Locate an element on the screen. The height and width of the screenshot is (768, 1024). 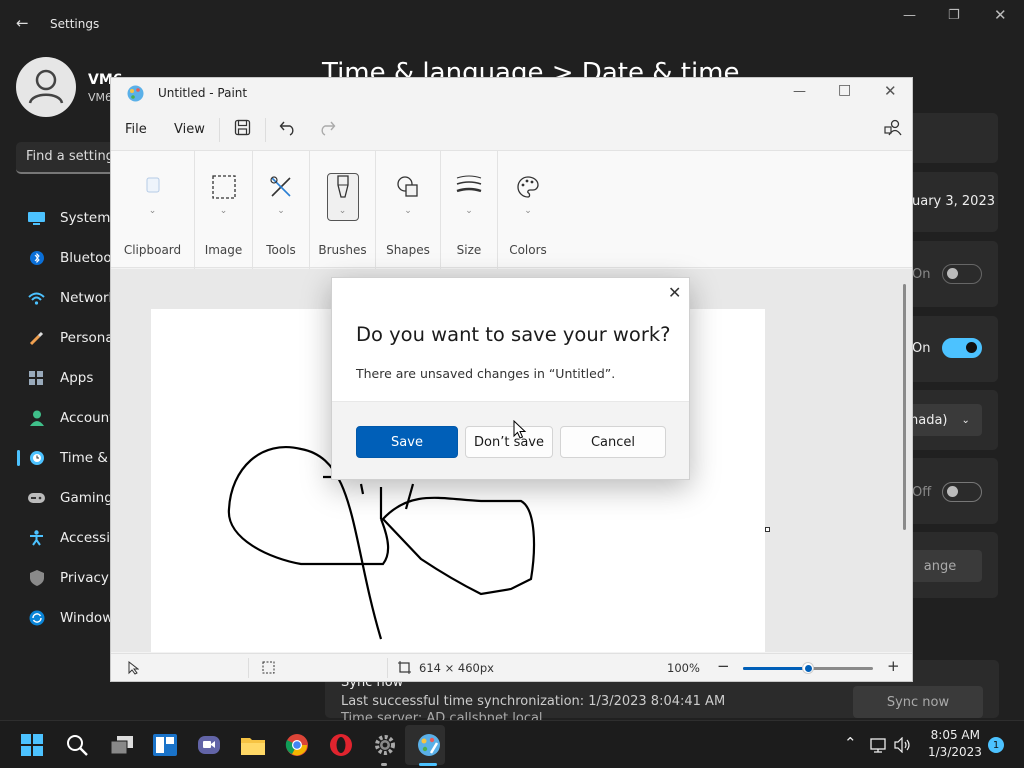
brush-icon is located at coordinates (36, 338).